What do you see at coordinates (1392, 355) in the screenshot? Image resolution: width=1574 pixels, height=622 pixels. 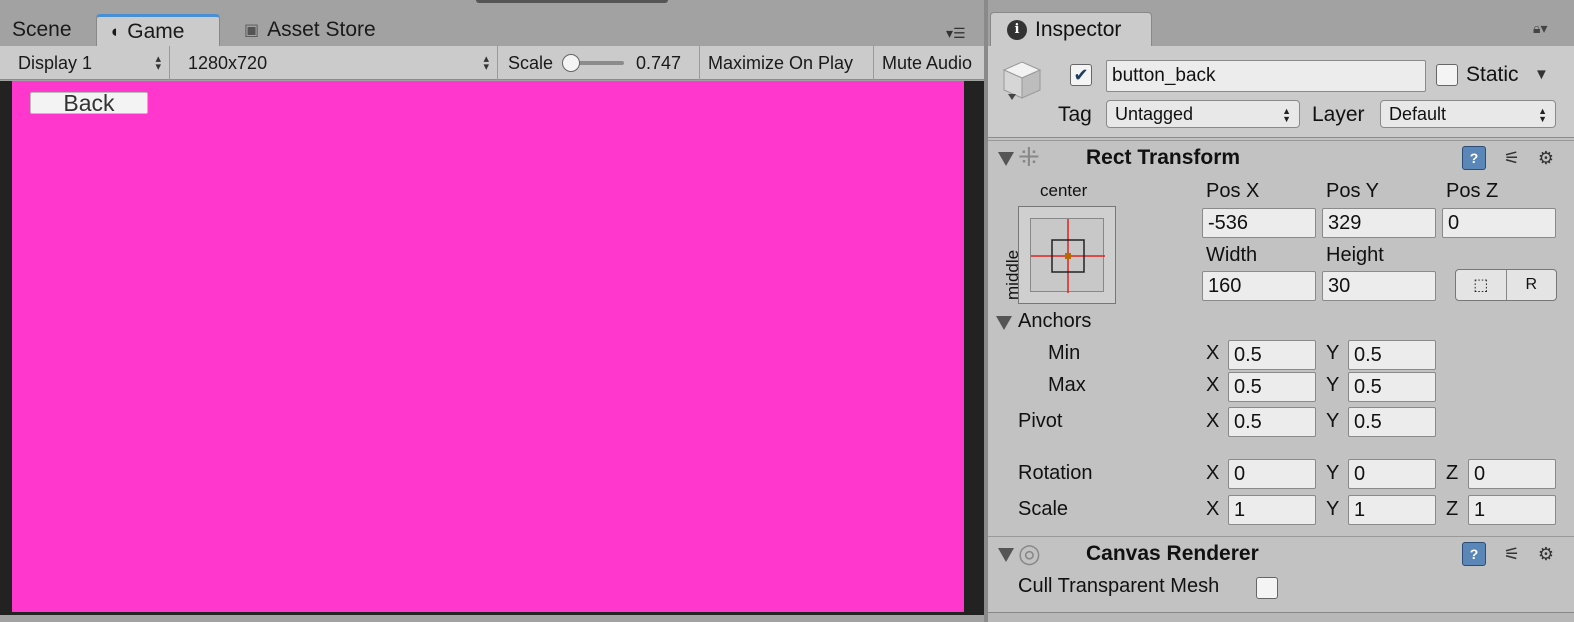 I see `anchor-min-y-field: 0.5` at bounding box center [1392, 355].